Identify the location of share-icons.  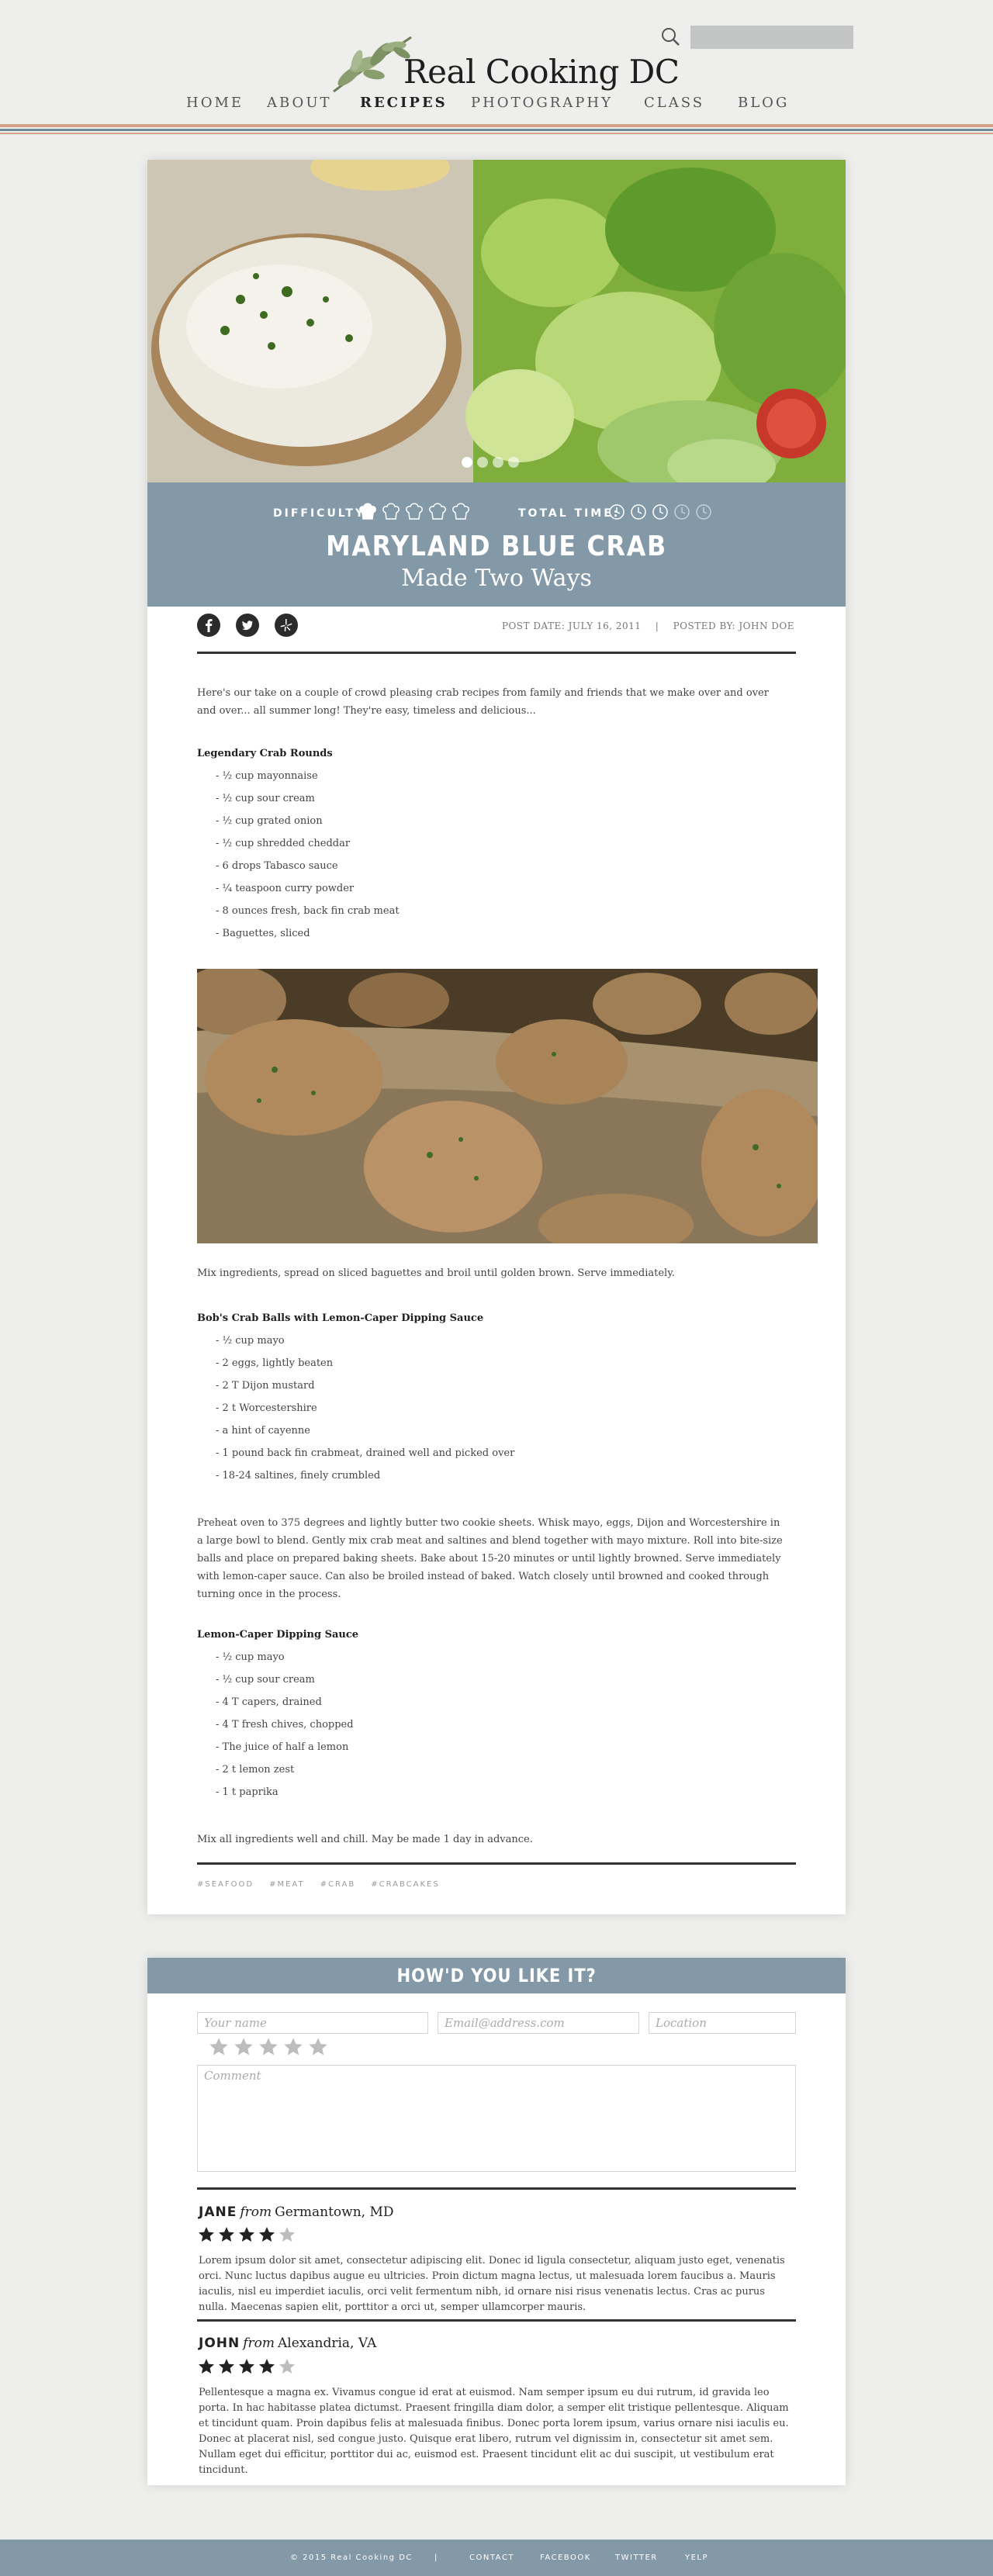
(247, 625).